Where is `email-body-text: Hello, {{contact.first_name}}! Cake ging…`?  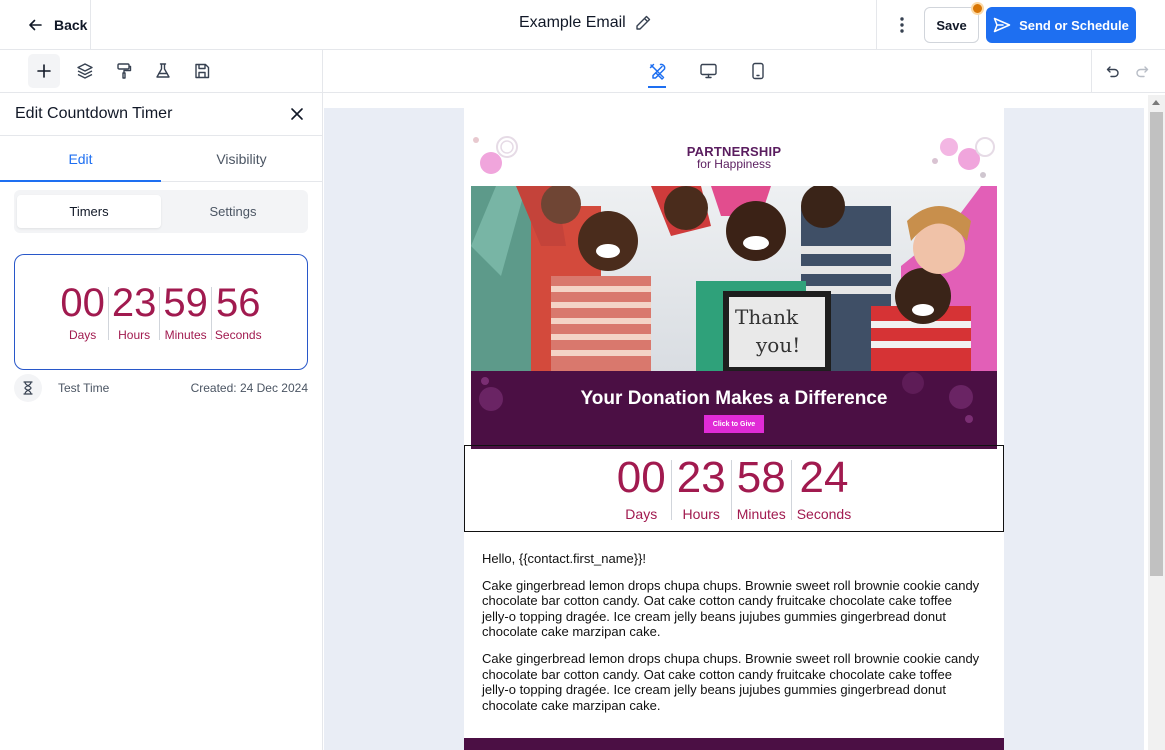 email-body-text: Hello, {{contact.first_name}}! Cake ging… is located at coordinates (732, 637).